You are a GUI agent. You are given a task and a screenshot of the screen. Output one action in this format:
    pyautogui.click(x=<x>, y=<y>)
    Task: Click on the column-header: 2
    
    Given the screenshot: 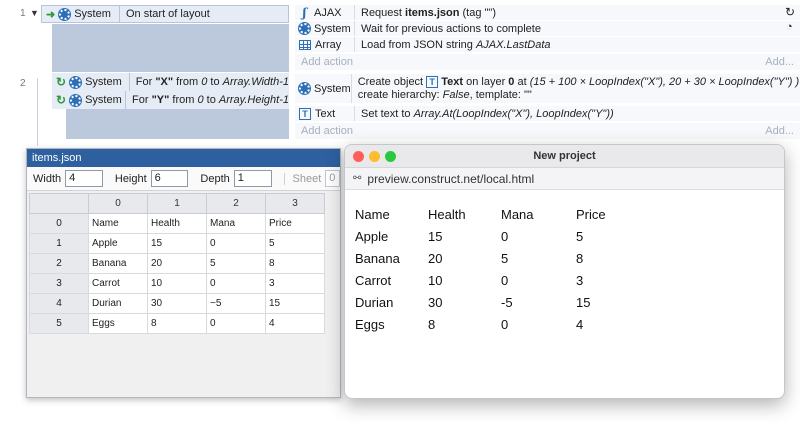 What is the action you would take?
    pyautogui.click(x=236, y=203)
    